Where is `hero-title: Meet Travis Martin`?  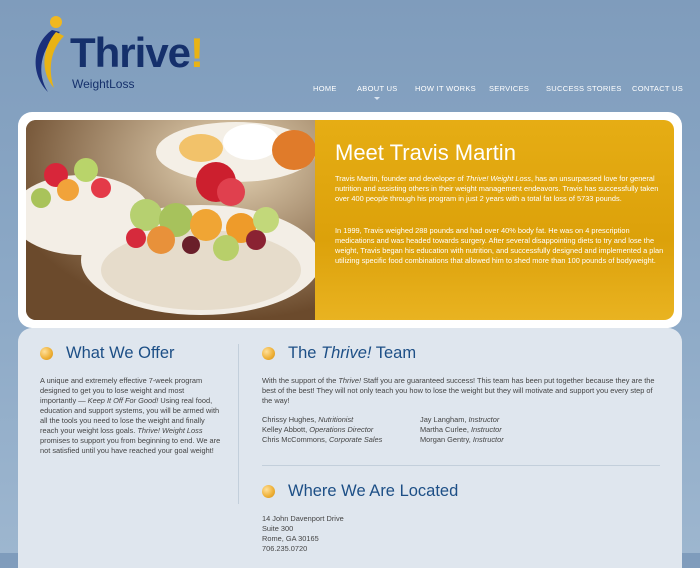
hero-title: Meet Travis Martin is located at coordinates (425, 152).